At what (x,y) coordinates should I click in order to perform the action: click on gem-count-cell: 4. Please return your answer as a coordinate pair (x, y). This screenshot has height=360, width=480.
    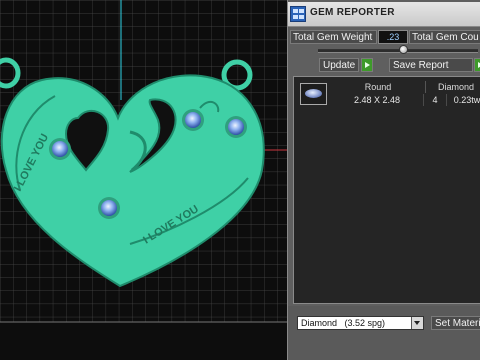
    Looking at the image, I should click on (435, 100).